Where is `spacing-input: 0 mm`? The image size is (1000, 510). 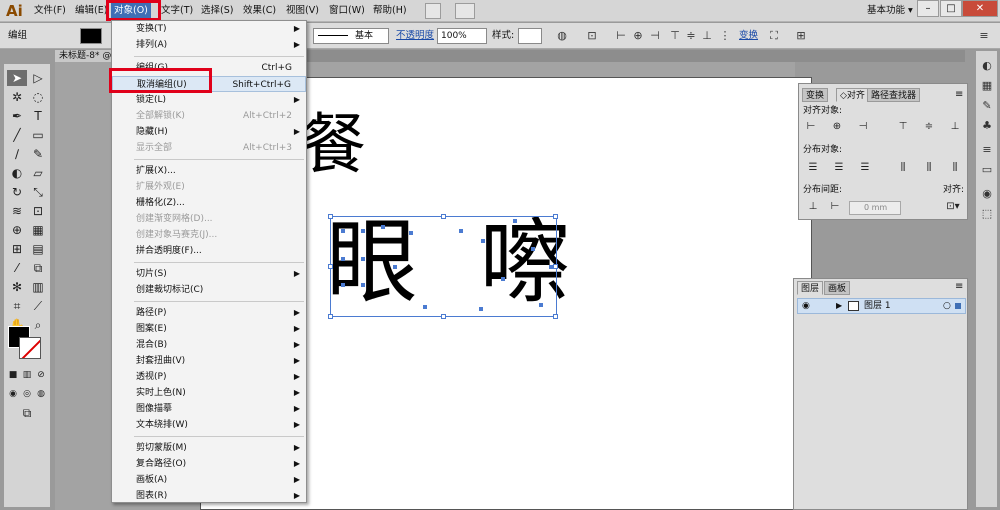 spacing-input: 0 mm is located at coordinates (875, 208).